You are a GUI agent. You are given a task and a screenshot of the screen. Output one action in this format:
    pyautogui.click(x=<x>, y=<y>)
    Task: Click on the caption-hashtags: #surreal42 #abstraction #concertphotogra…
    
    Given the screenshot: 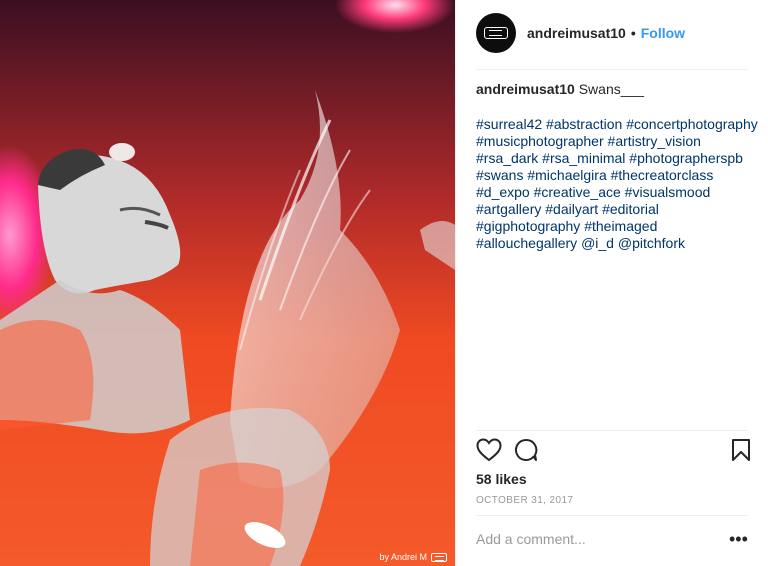 What is the action you would take?
    pyautogui.click(x=617, y=184)
    